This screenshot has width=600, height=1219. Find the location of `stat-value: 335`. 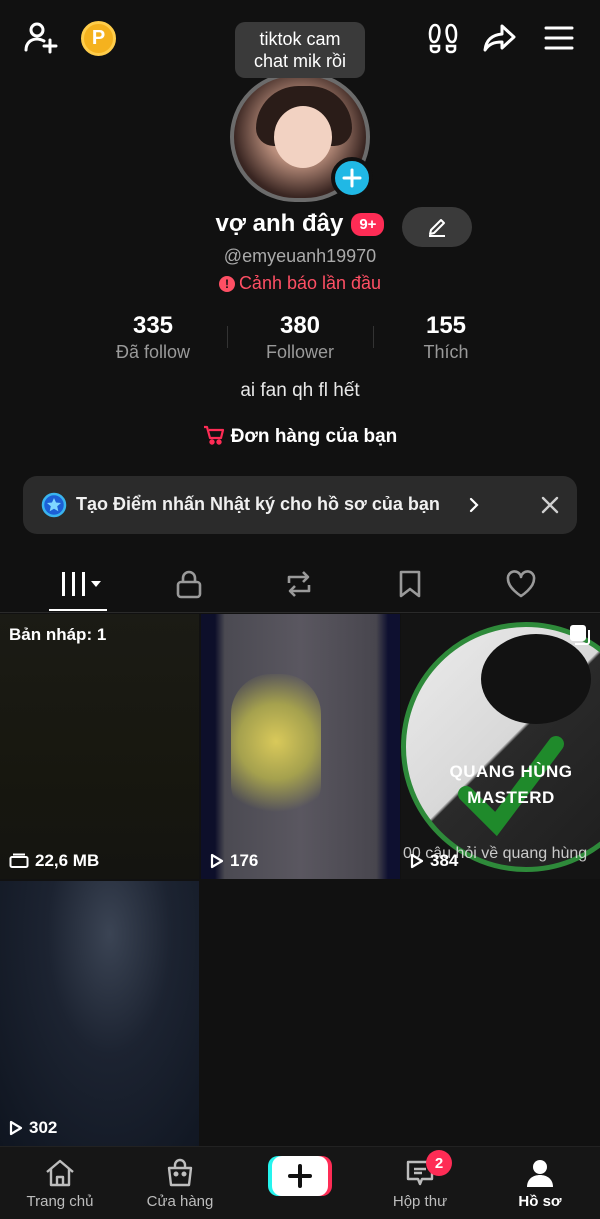

stat-value: 335 is located at coordinates (153, 325).